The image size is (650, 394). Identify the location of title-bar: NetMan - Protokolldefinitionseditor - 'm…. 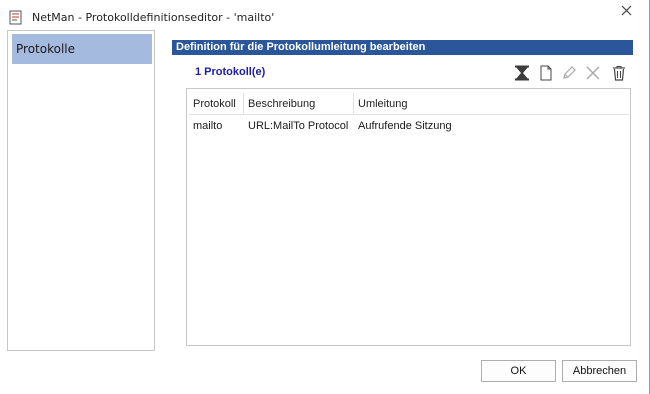
(324, 17).